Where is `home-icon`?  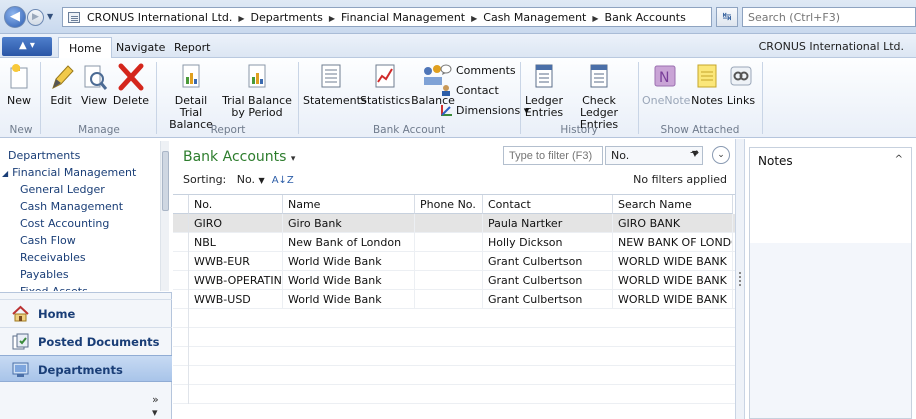 home-icon is located at coordinates (20, 313).